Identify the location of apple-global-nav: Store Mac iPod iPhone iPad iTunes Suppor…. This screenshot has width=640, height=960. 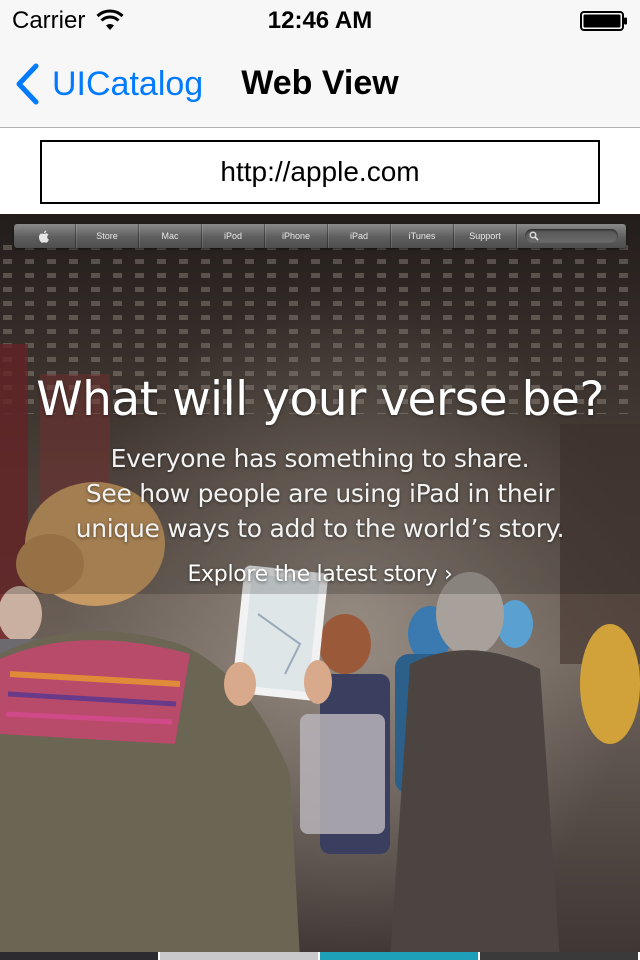
(320, 236).